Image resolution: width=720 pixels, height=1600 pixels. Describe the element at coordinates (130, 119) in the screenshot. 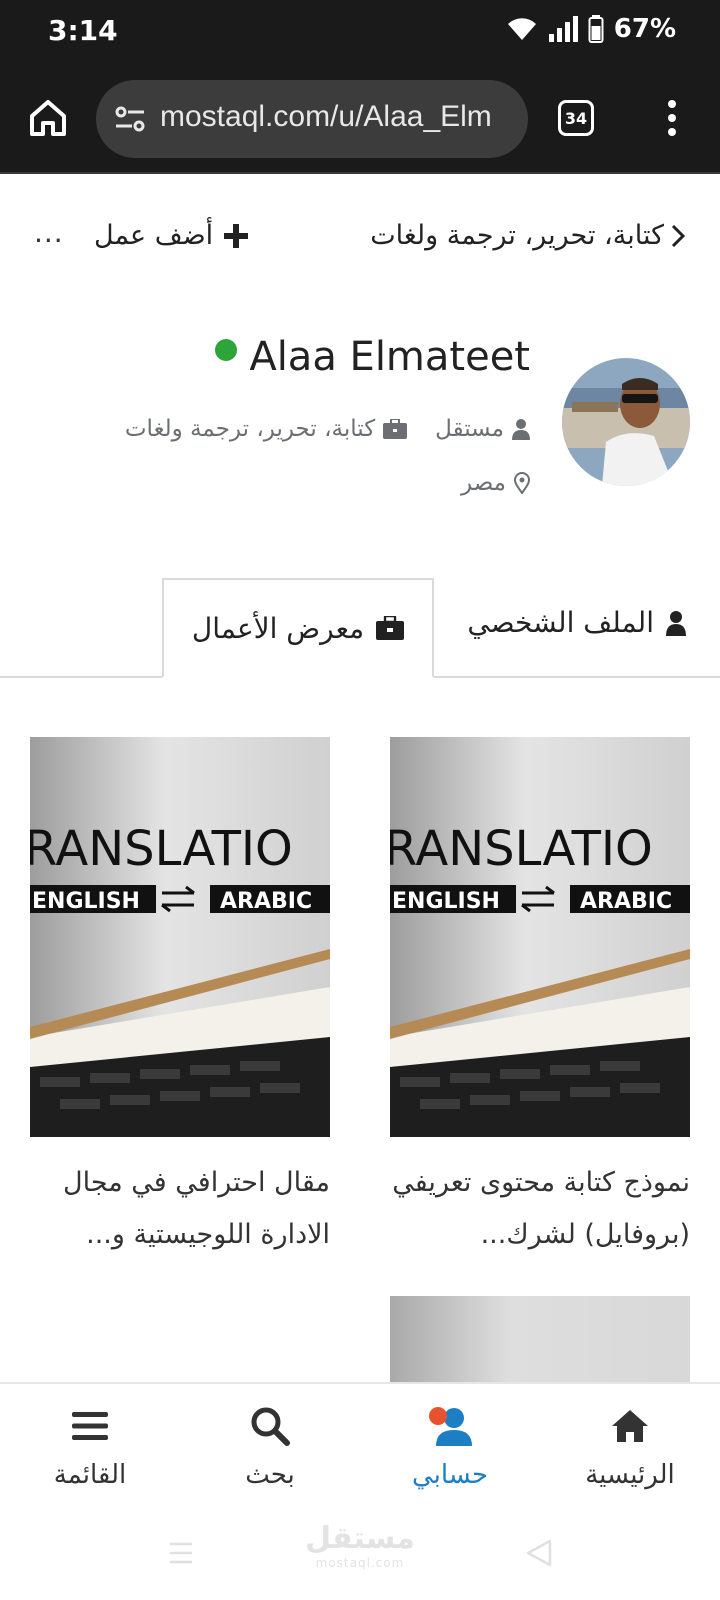

I see `site-settings-icon` at that location.